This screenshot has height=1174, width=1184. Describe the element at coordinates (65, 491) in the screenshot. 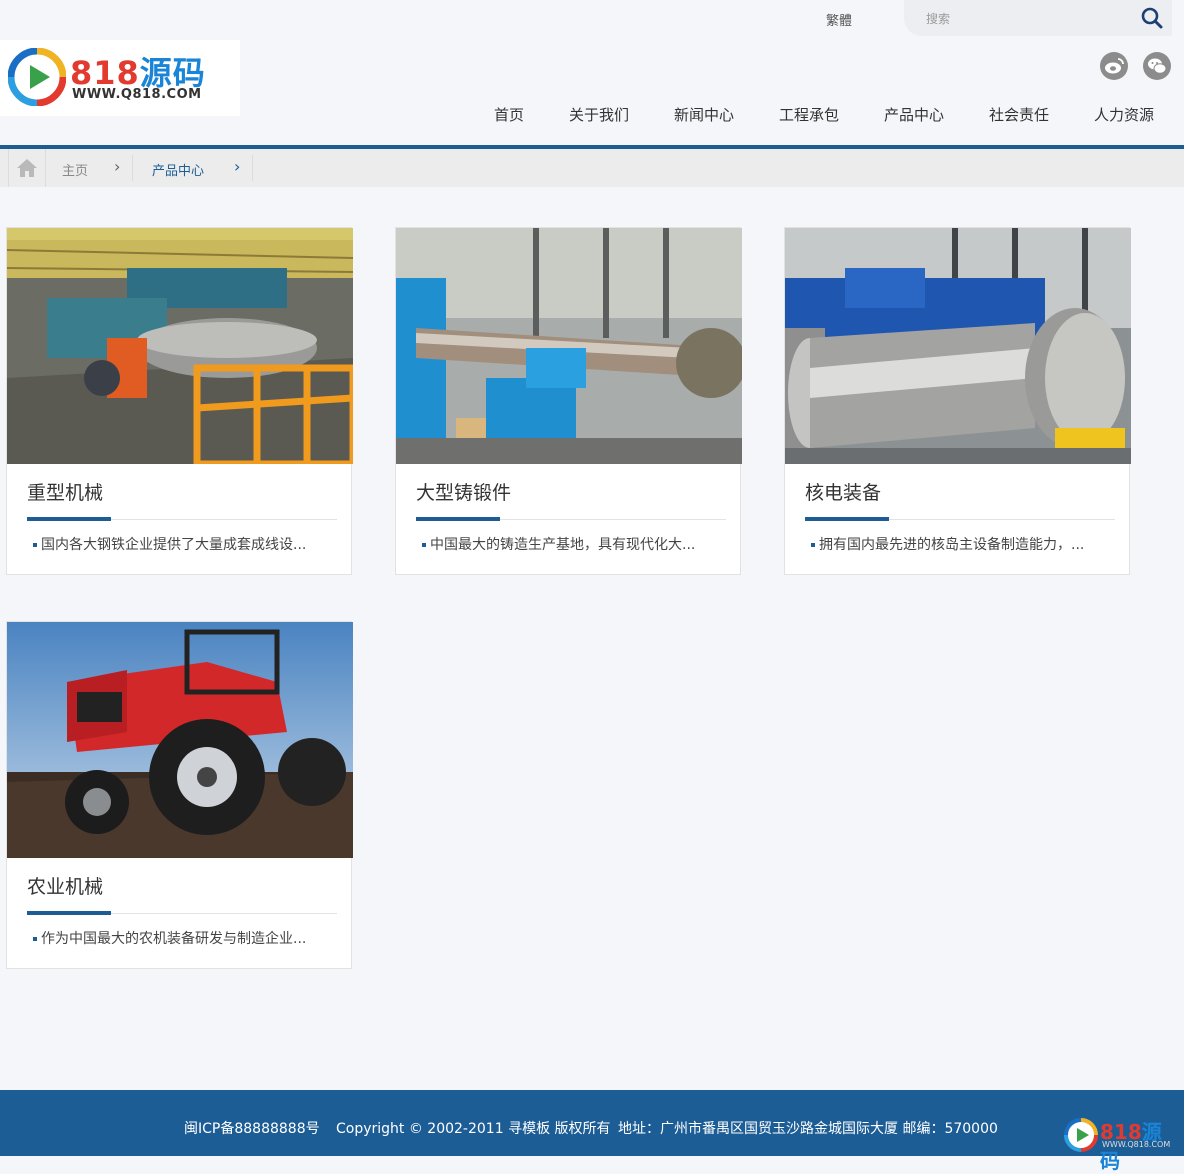

I see `product-title: 重型机械` at that location.